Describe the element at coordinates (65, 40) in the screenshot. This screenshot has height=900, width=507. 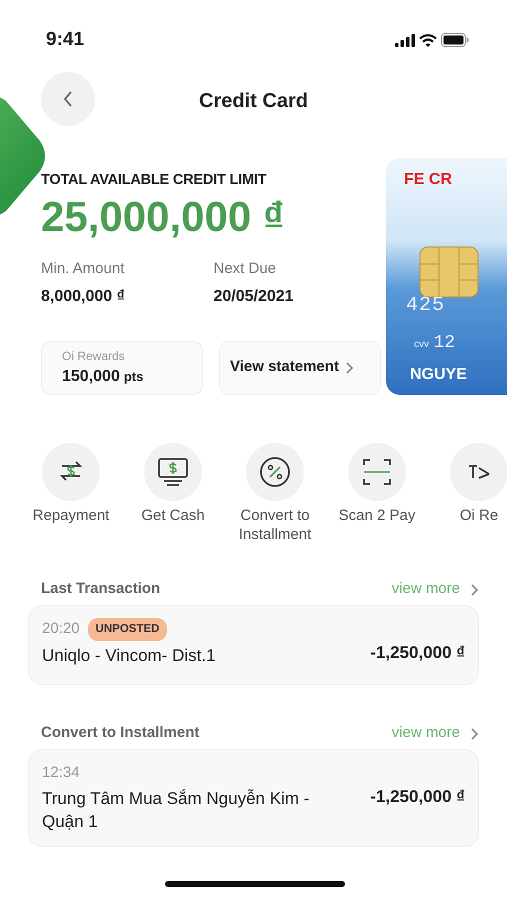
I see `status-time: 9:41` at that location.